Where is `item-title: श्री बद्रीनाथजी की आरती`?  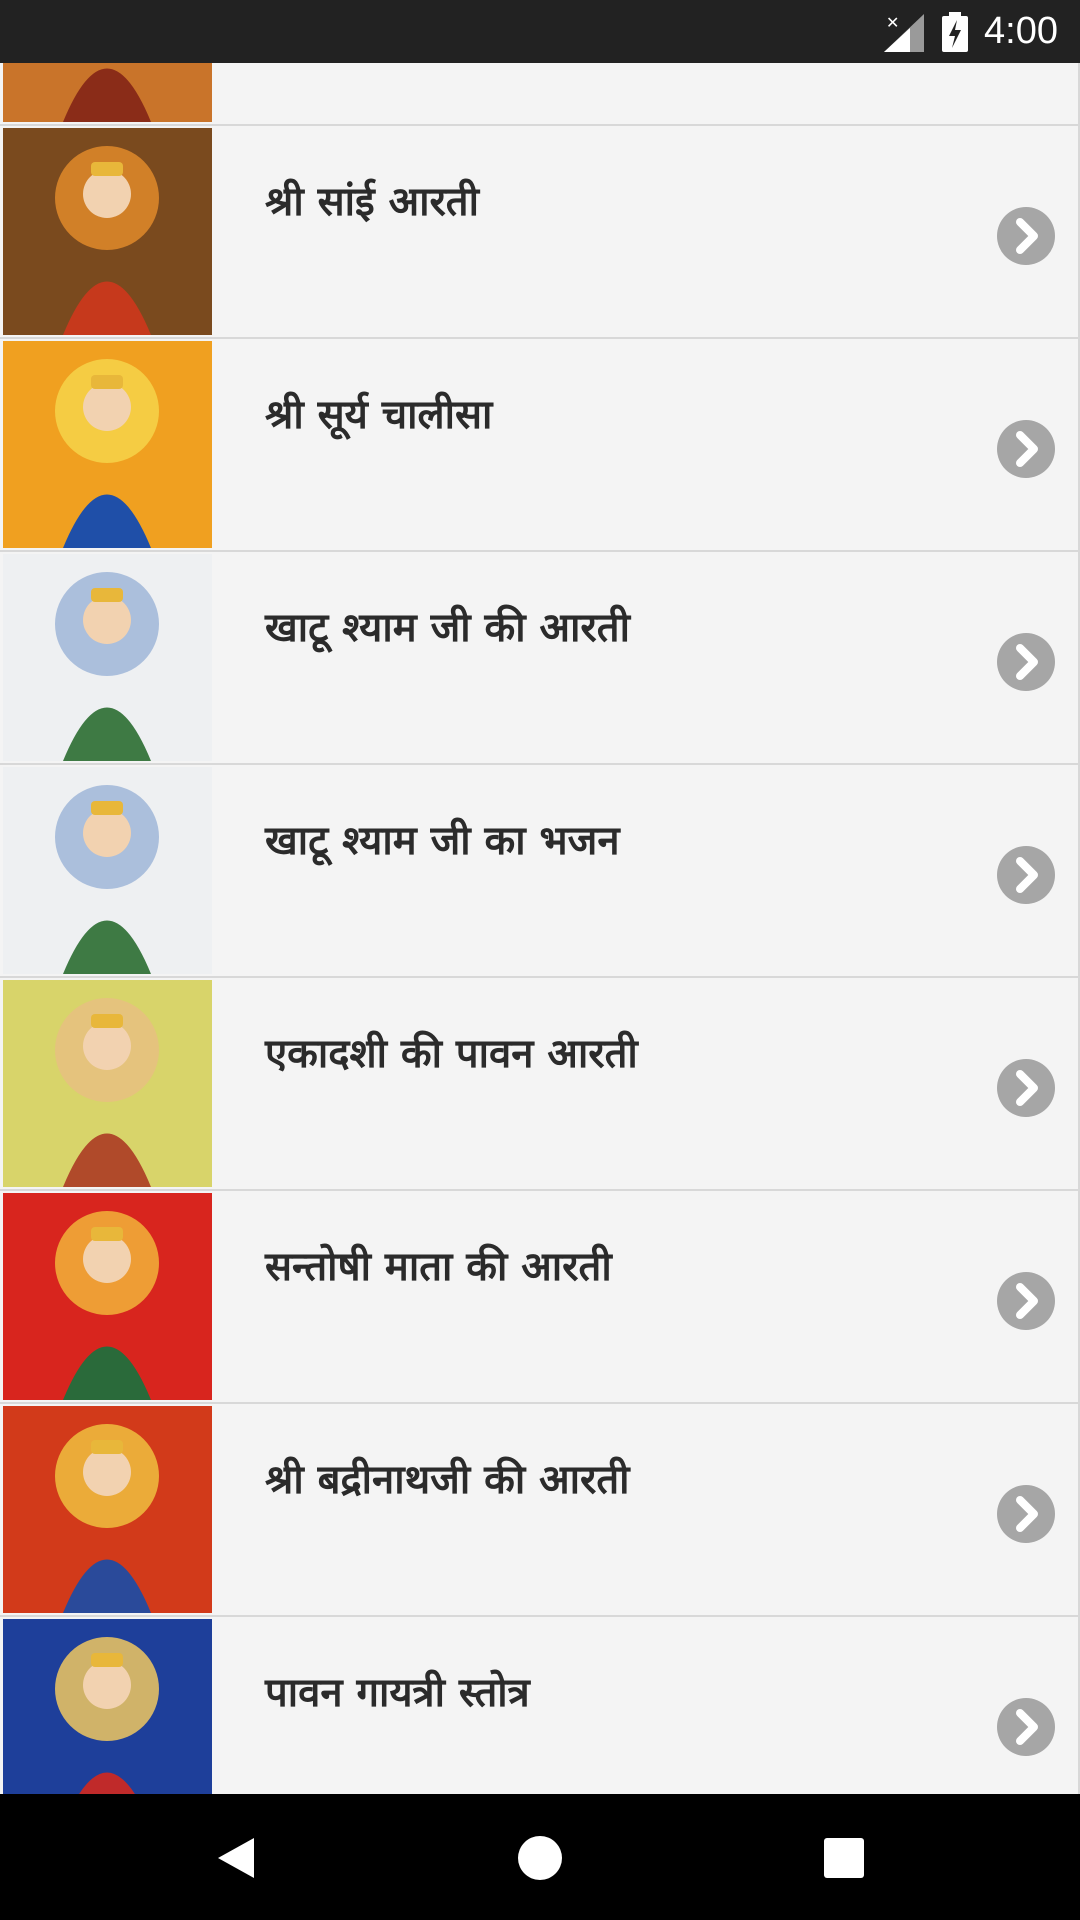 item-title: श्री बद्रीनाथजी की आरती is located at coordinates (447, 1480).